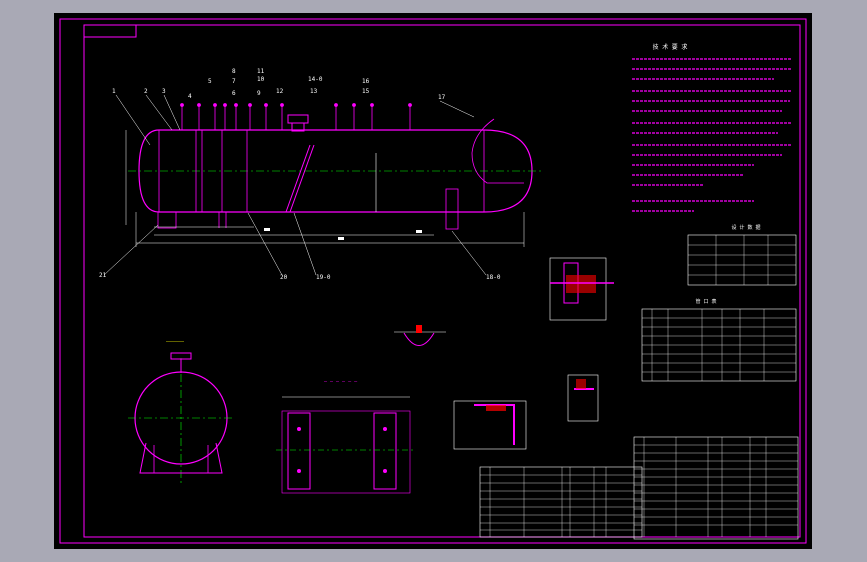 The image size is (867, 562). I want to click on saddle-plan-view: — — — — — —, so click(346, 436).